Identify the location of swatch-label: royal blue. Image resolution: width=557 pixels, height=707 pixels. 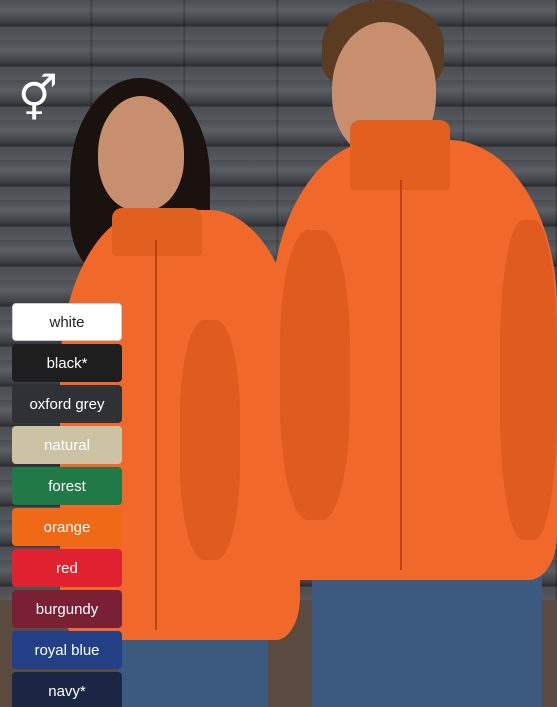
(67, 650).